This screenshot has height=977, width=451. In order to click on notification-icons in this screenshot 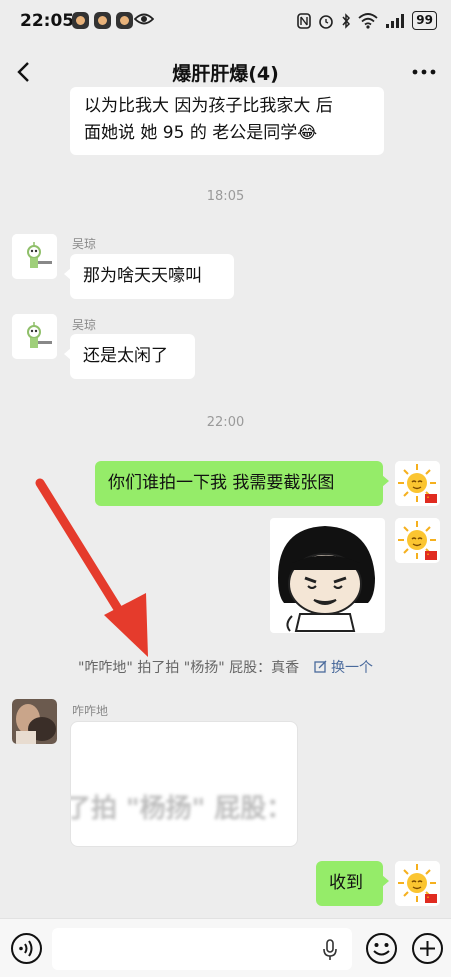, I will do `click(102, 20)`.